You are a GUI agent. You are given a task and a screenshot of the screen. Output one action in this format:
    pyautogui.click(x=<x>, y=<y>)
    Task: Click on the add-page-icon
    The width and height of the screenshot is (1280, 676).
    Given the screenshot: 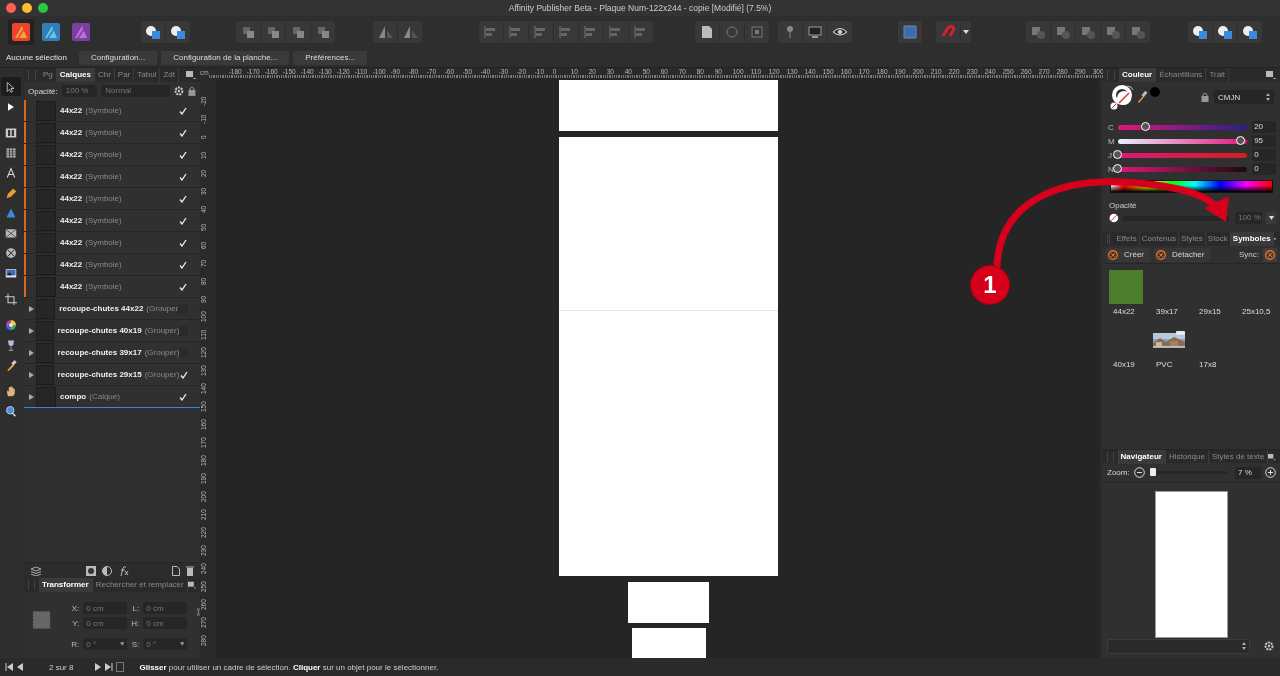 What is the action you would take?
    pyautogui.click(x=176, y=570)
    